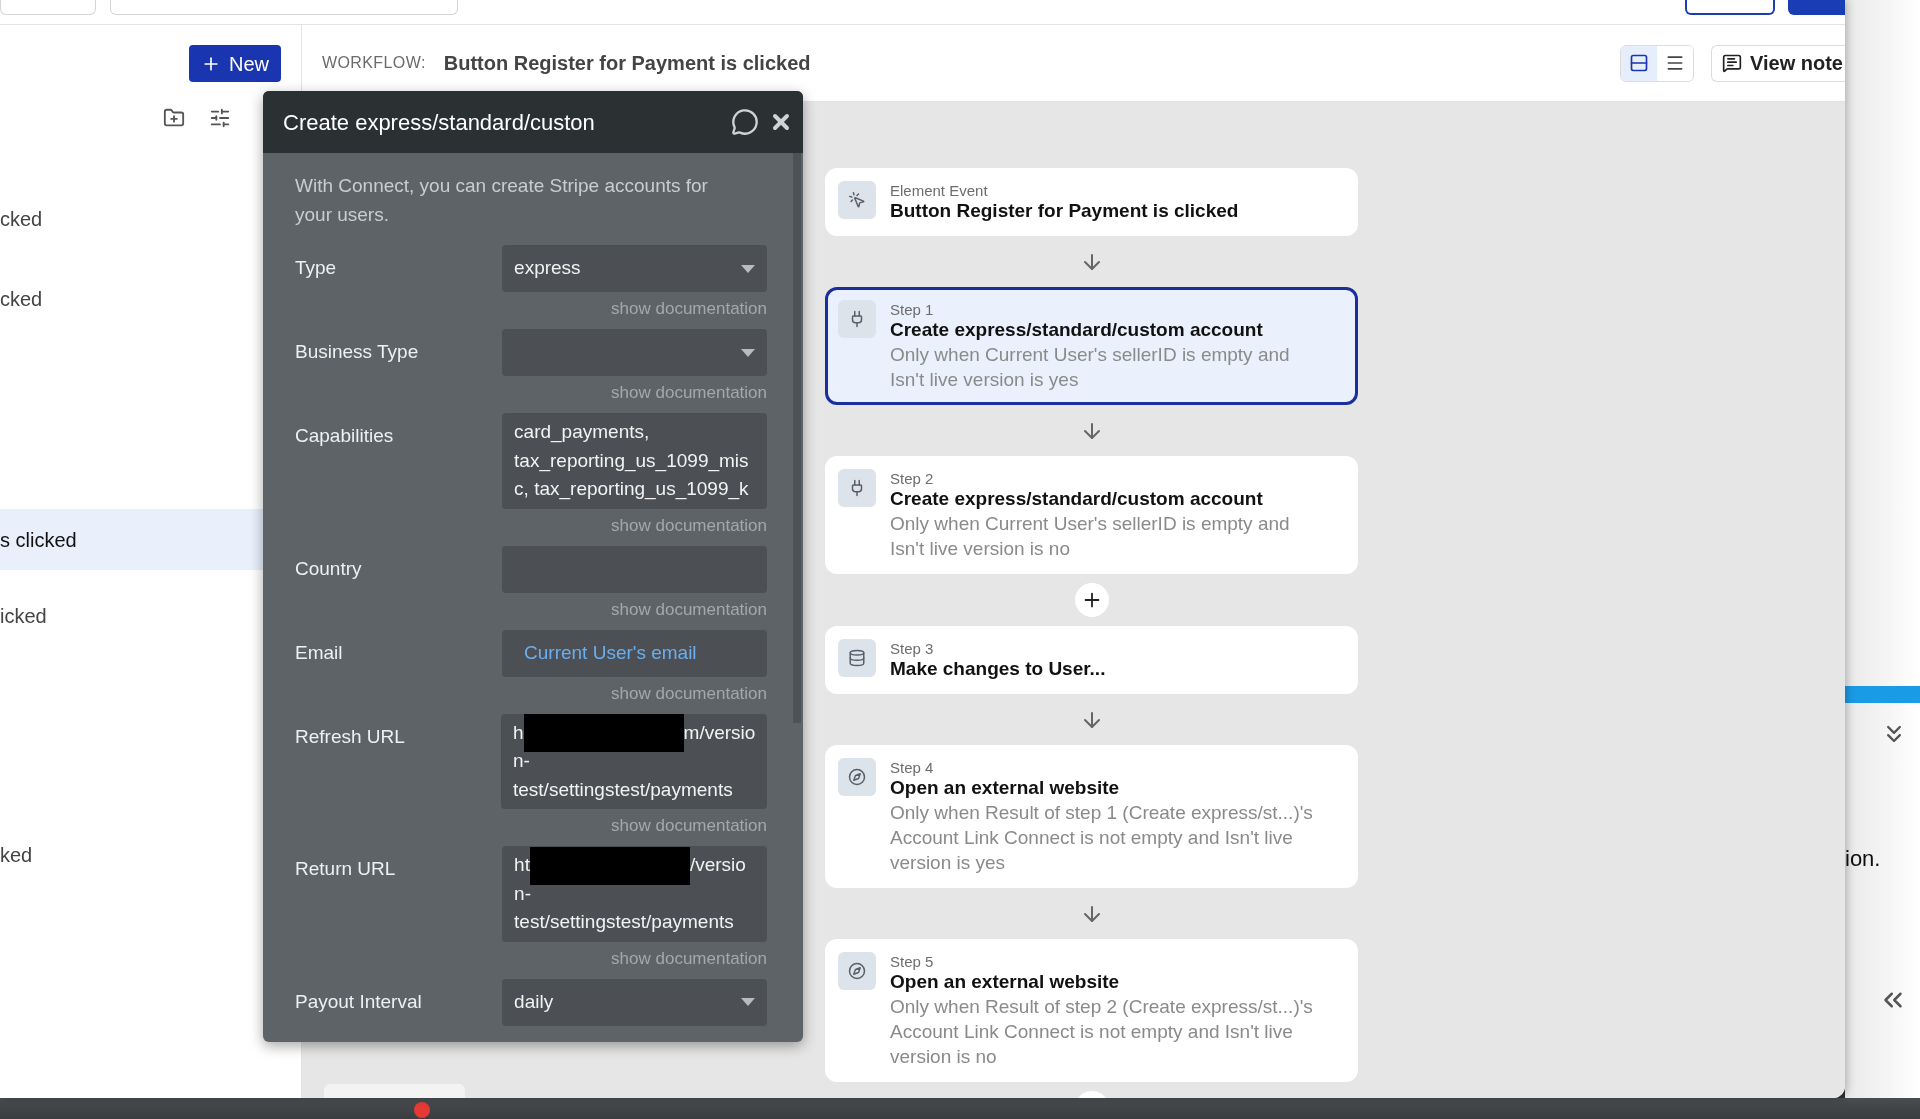  I want to click on field-label: Payout Interval, so click(359, 1001).